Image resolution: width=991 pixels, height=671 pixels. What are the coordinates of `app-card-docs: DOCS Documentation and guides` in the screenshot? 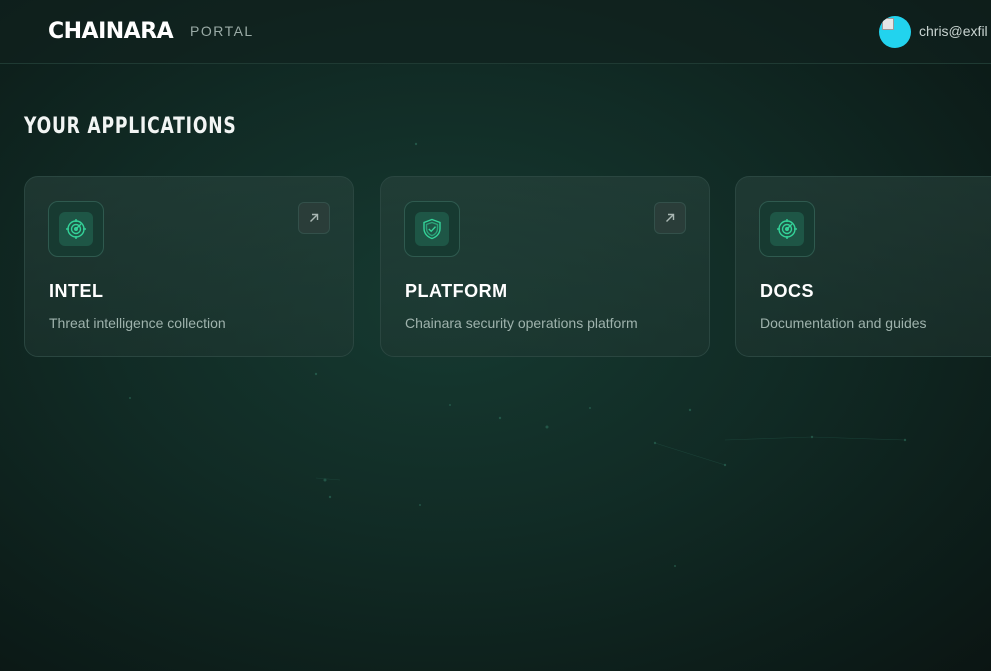 It's located at (863, 266).